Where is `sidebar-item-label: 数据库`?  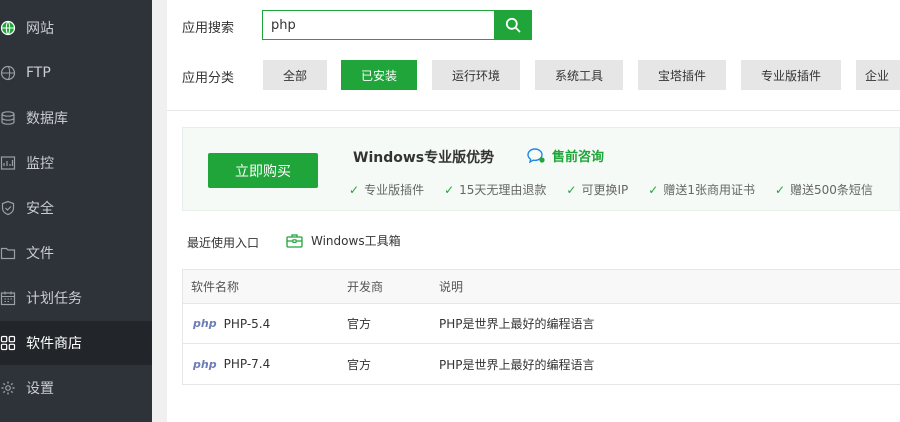
sidebar-item-label: 数据库 is located at coordinates (47, 119).